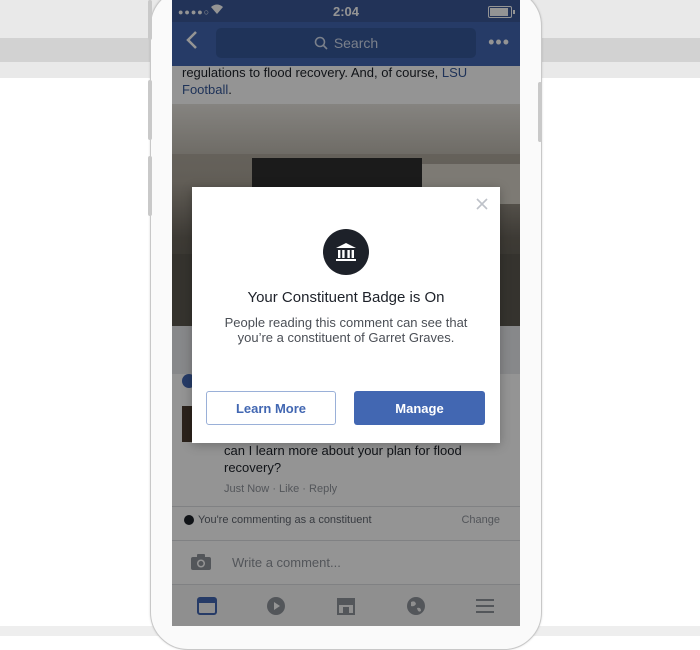 Image resolution: width=700 pixels, height=650 pixels. What do you see at coordinates (346, 297) in the screenshot?
I see `dialog-title: Your Constituent Badge is On` at bounding box center [346, 297].